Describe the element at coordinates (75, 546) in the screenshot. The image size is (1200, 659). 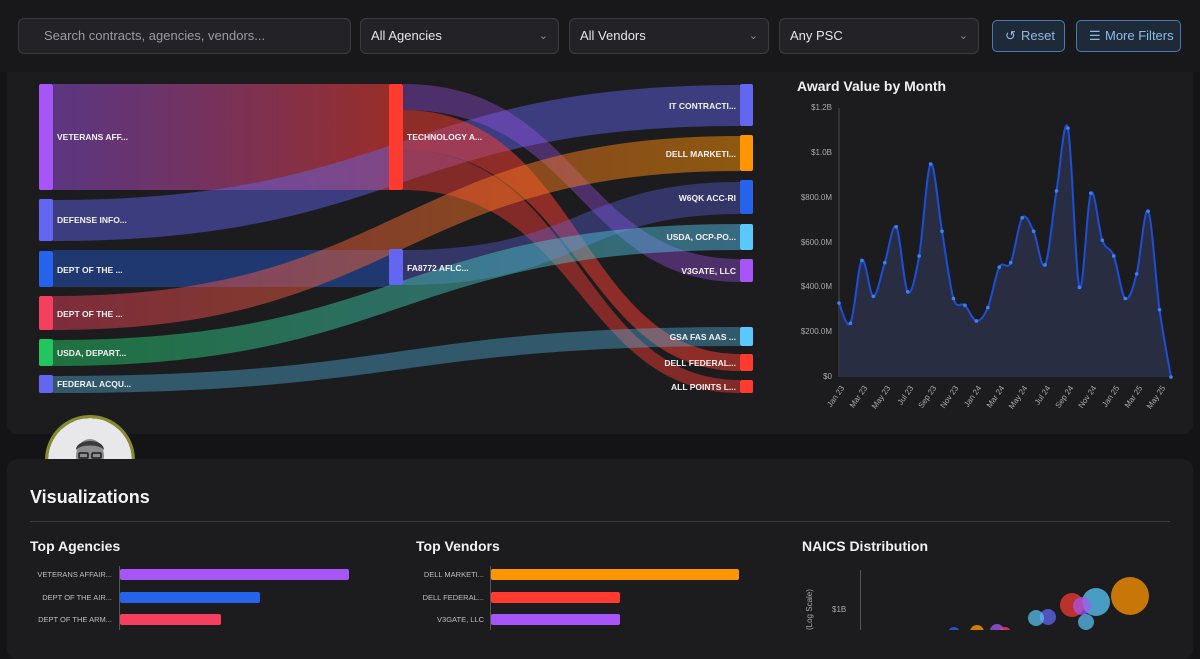
I see `top-agencies-title: Top Agencies` at that location.